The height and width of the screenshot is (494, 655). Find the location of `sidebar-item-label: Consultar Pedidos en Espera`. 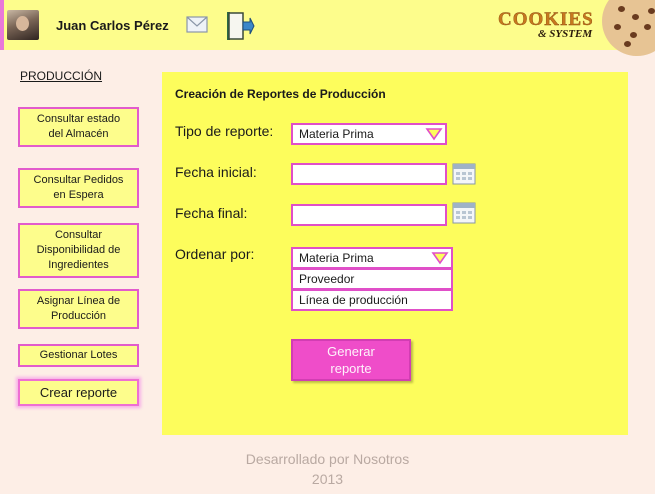

sidebar-item-label: Consultar Pedidos en Espera is located at coordinates (78, 187).